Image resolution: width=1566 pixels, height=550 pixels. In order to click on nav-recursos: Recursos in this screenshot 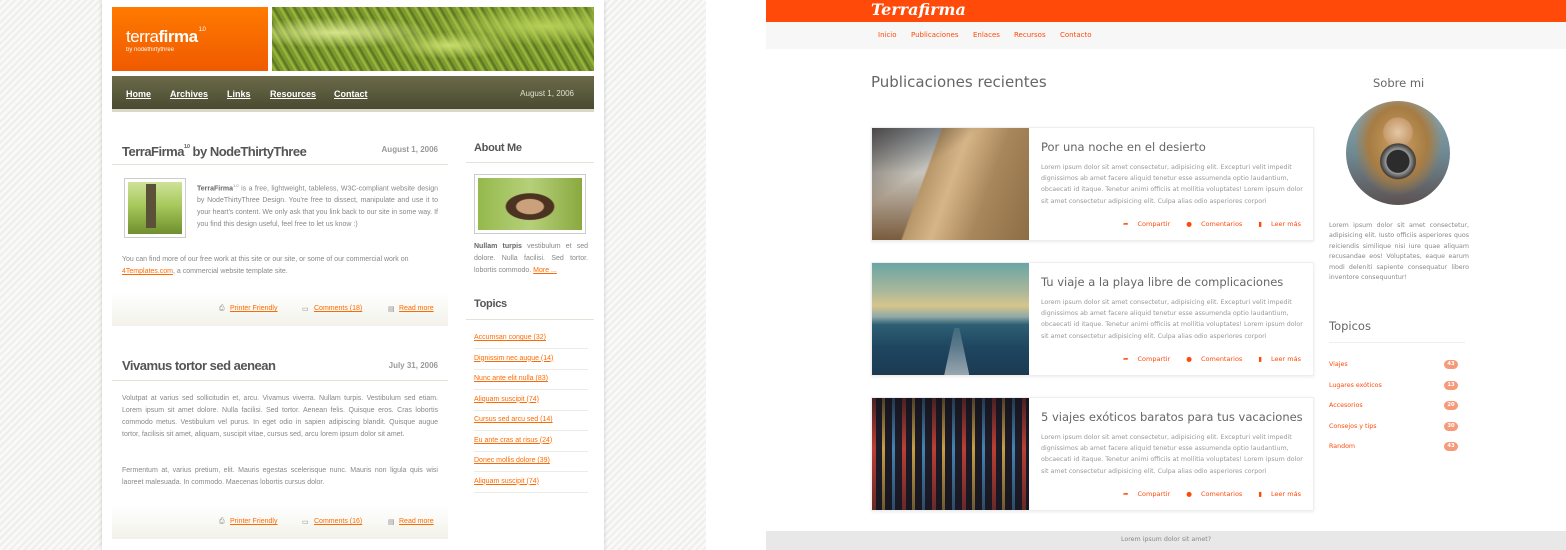, I will do `click(1030, 35)`.